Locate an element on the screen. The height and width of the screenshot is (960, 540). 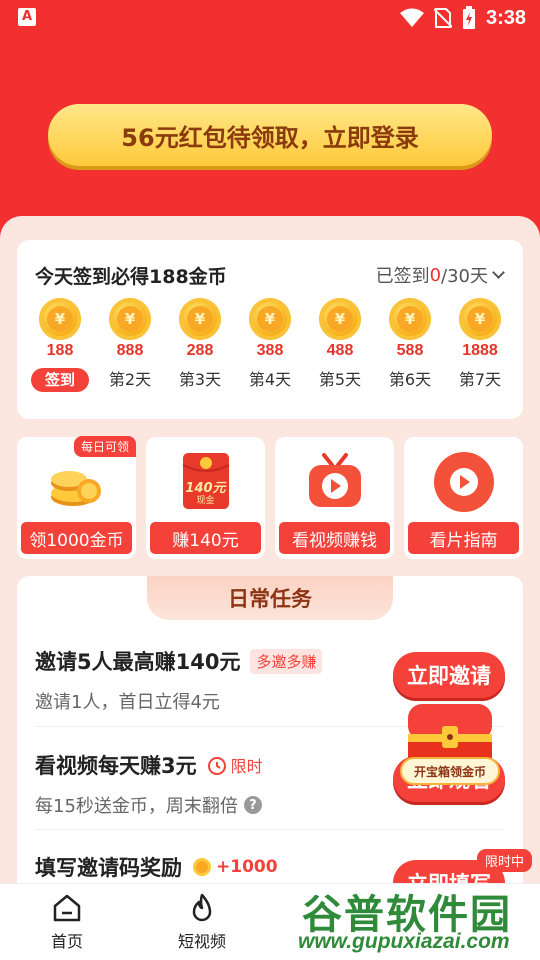
task-code-title: 填写邀请码奖励 is located at coordinates (108, 868).